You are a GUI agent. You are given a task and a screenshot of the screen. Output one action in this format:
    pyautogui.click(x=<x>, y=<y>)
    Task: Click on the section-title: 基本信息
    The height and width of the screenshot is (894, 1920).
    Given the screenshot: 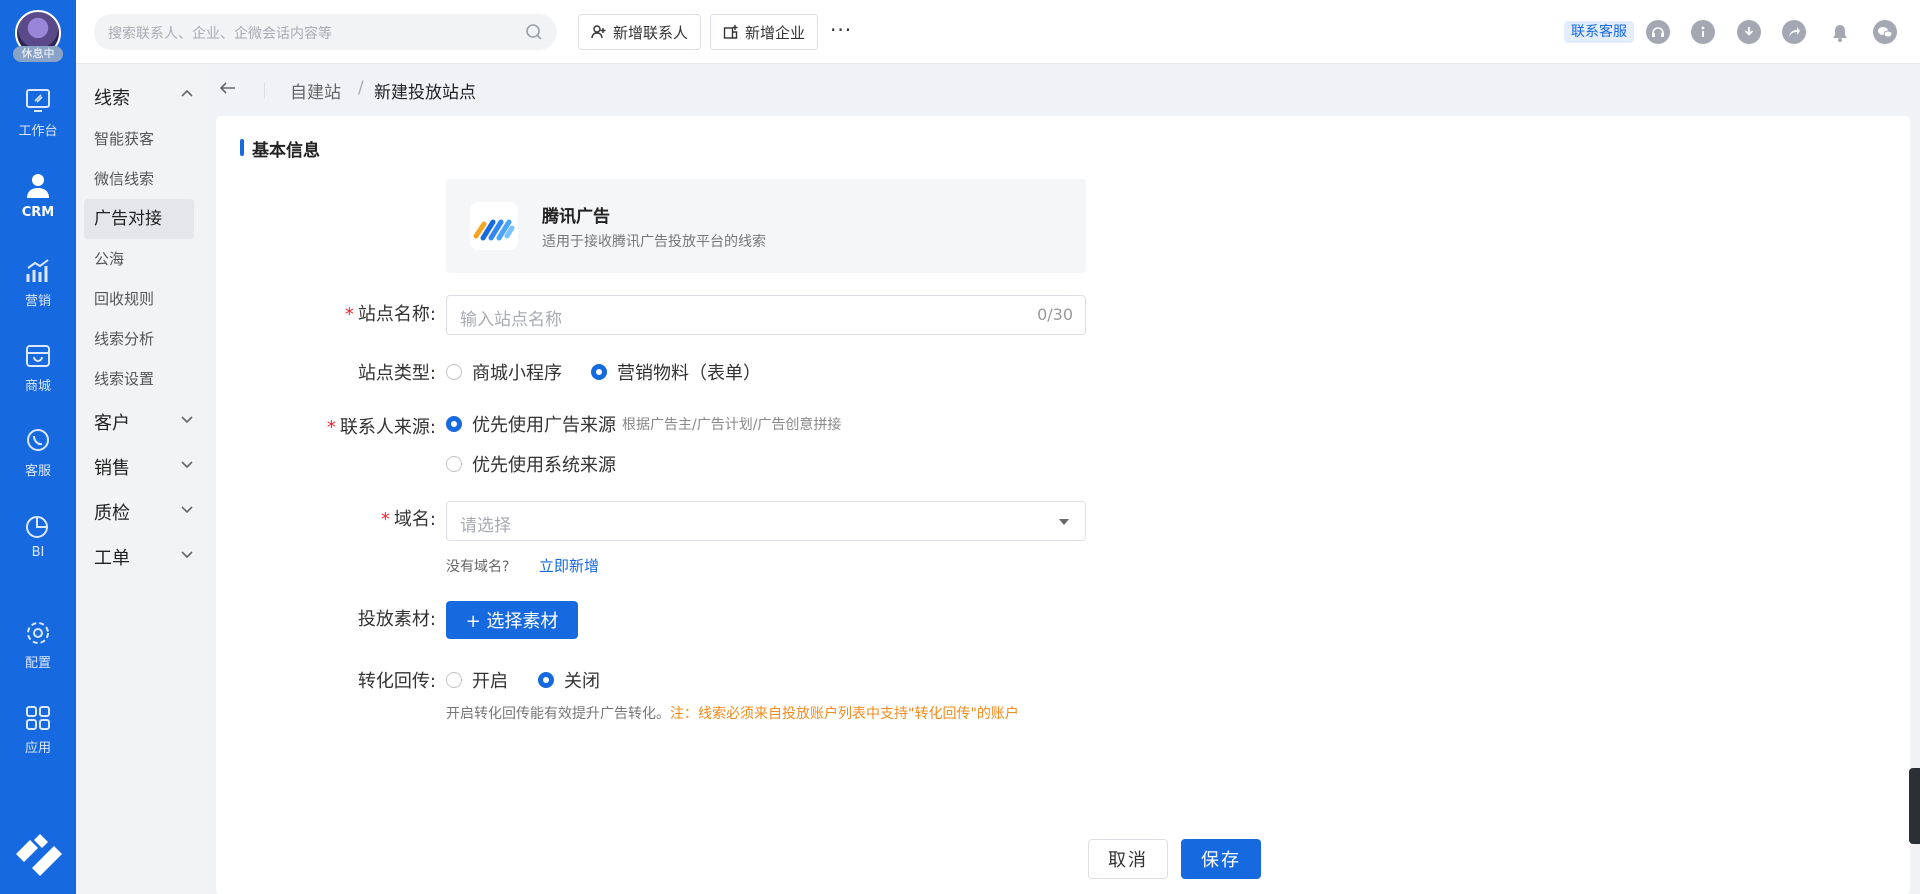 What is the action you would take?
    pyautogui.click(x=280, y=148)
    